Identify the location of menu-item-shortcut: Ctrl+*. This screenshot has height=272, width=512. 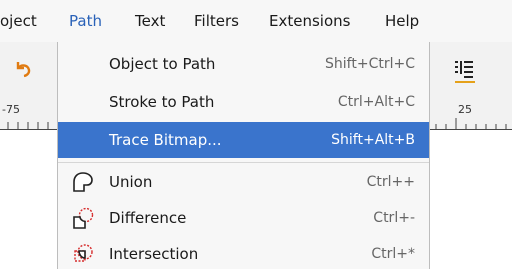
(393, 254).